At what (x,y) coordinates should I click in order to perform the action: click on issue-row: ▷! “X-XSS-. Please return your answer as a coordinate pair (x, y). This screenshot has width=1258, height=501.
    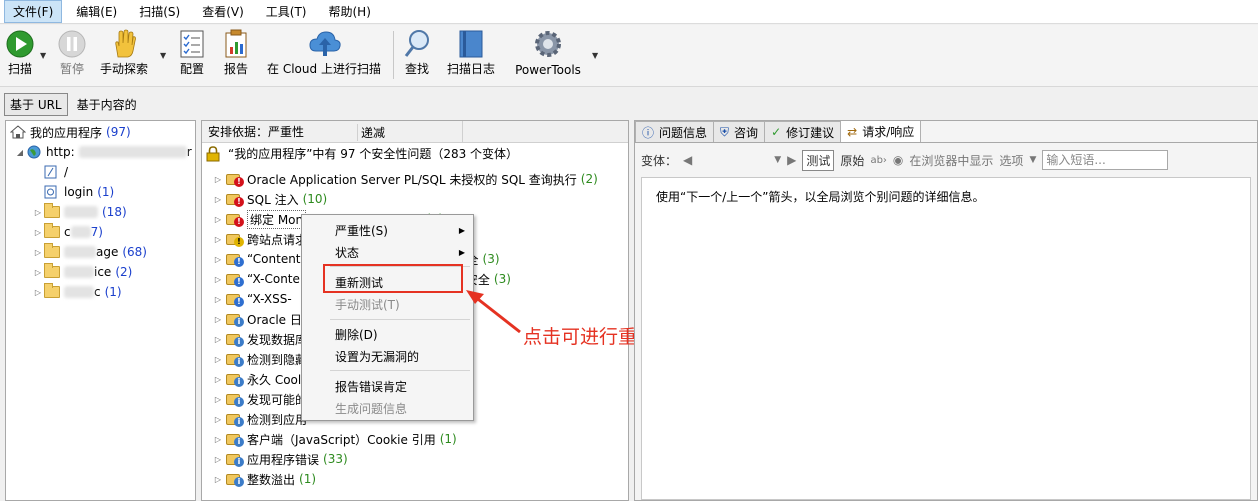
    Looking at the image, I should click on (252, 299).